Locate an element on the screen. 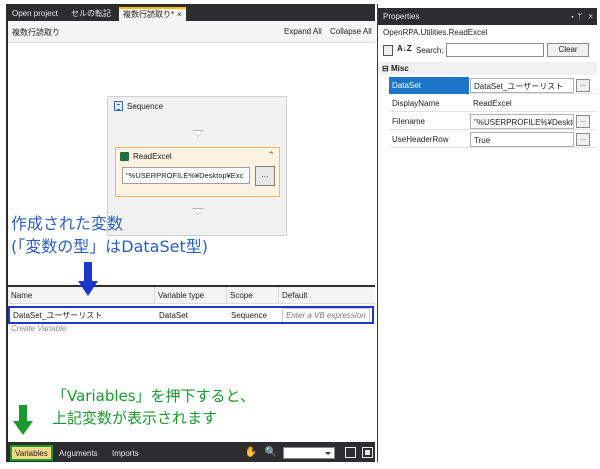 Image resolution: width=600 pixels, height=469 pixels. collapse-category-icon: ⊟ is located at coordinates (385, 68).